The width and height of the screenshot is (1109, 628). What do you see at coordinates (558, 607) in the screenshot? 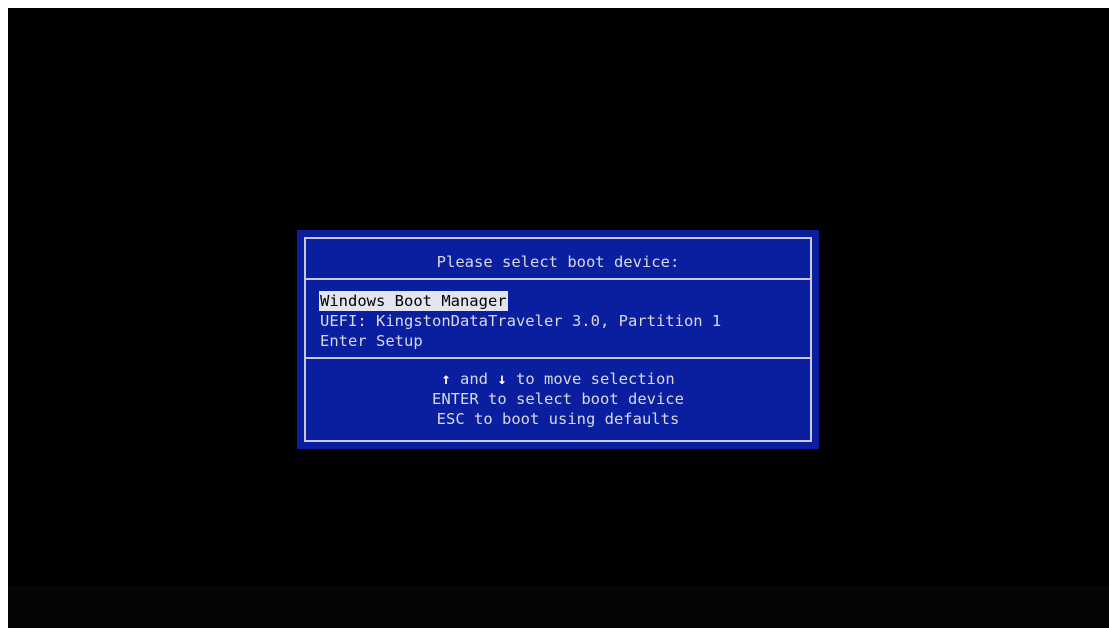
I see `bottom-strip` at bounding box center [558, 607].